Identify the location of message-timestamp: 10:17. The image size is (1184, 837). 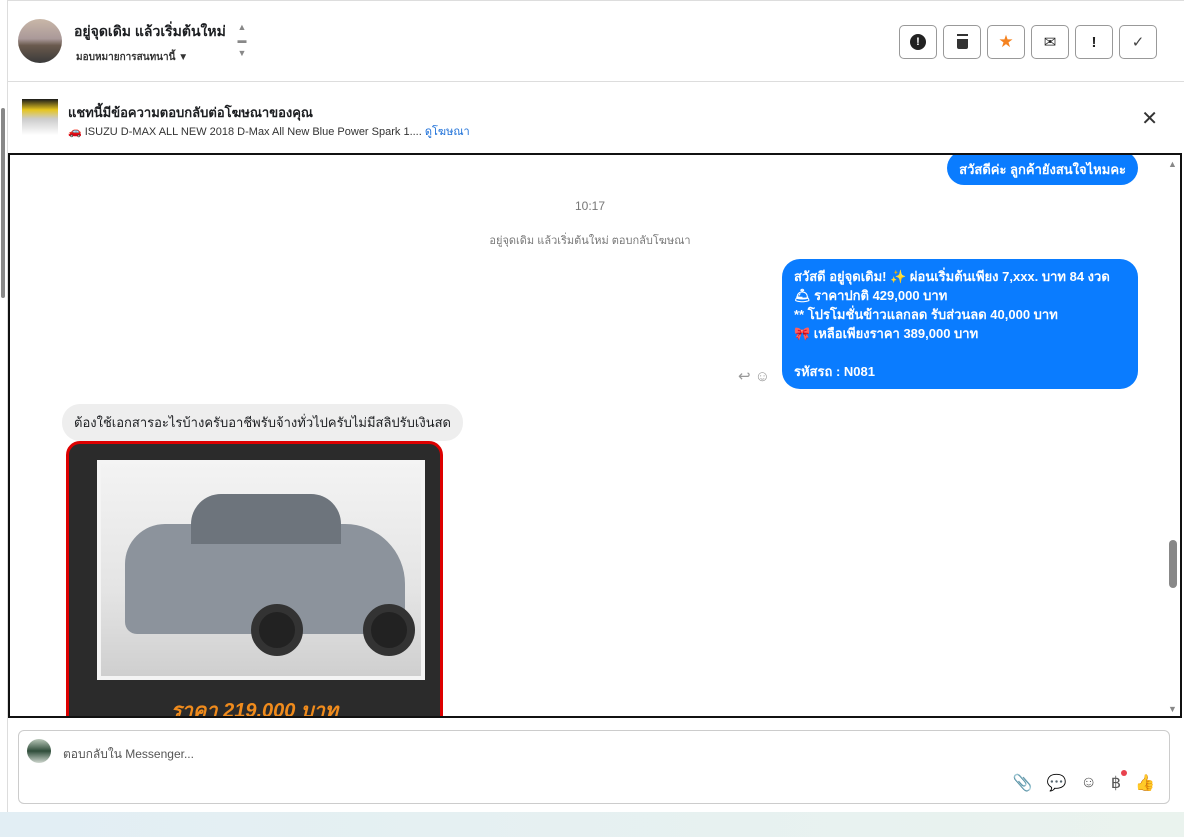
(590, 206).